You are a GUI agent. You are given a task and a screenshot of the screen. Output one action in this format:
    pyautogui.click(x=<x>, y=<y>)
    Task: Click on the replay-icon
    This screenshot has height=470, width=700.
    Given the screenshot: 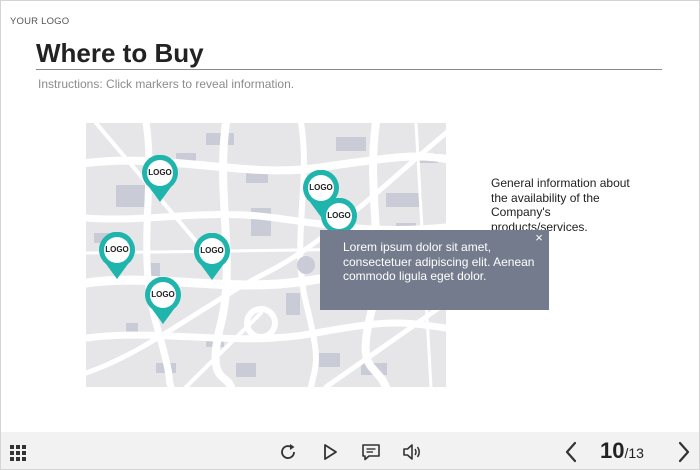 What is the action you would take?
    pyautogui.click(x=288, y=451)
    